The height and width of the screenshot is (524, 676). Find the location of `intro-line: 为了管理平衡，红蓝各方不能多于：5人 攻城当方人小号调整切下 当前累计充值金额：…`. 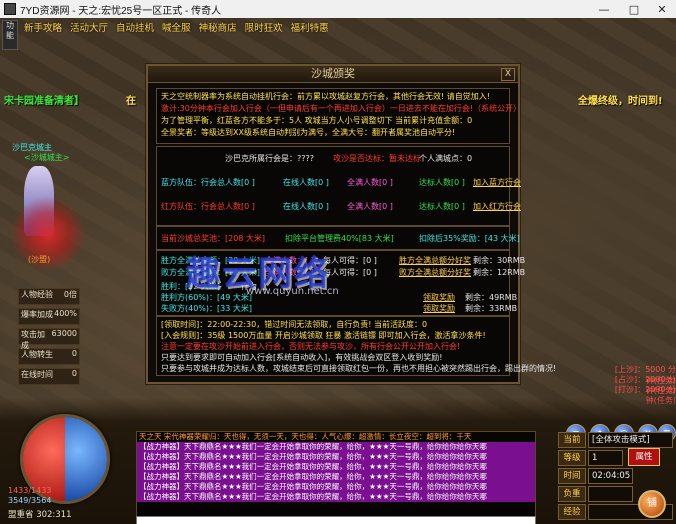

intro-line: 为了管理平衡，红蓝各方不能多于：5人 攻城当方人小号调整切下 当前累计充值金额：… is located at coordinates (317, 120).